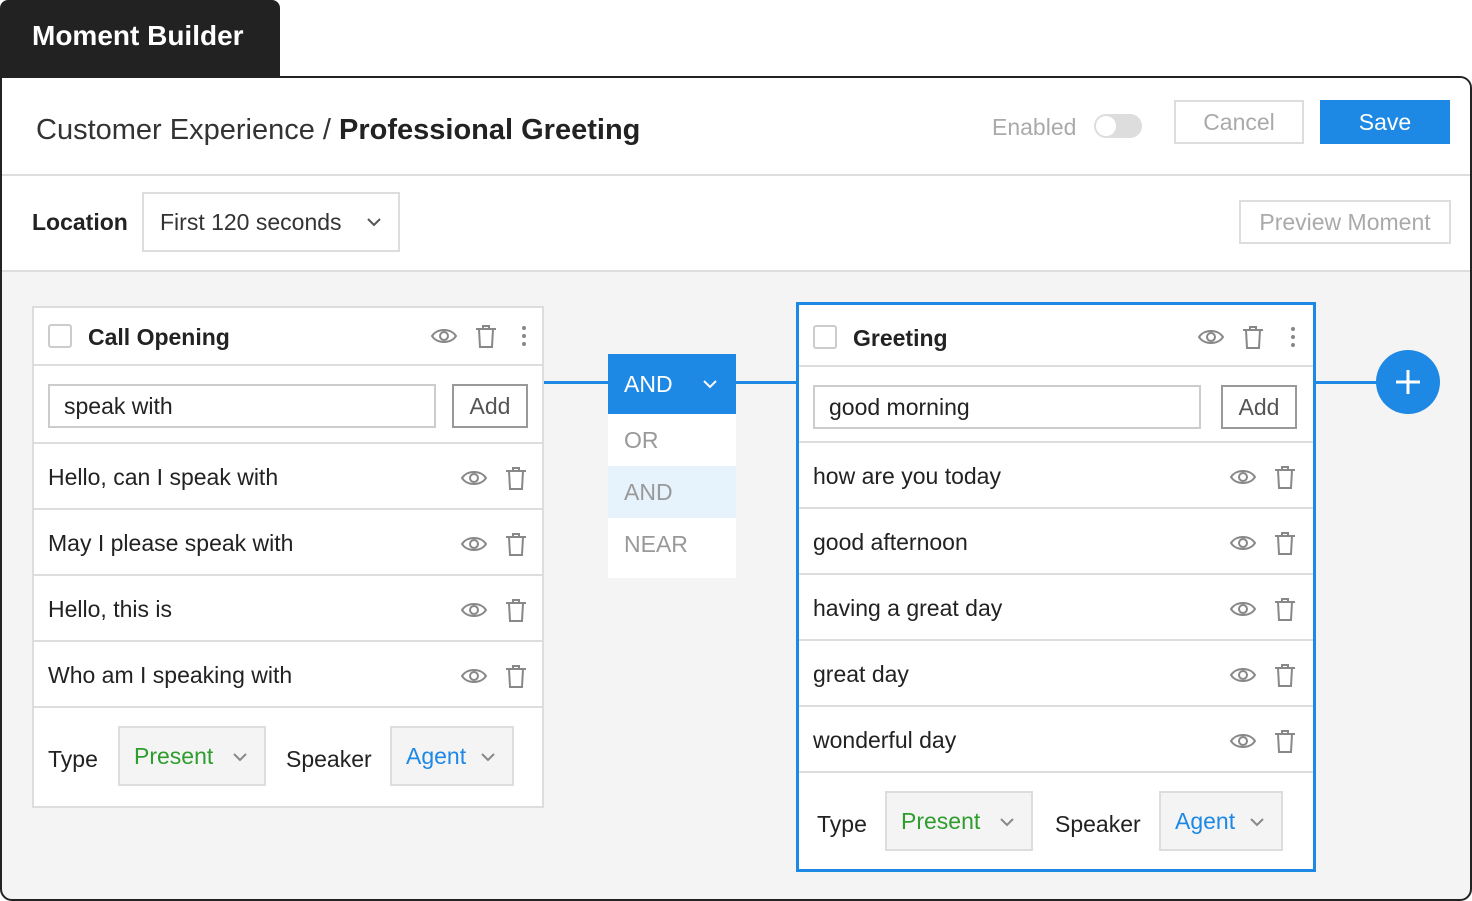  I want to click on location-select: First 120 seconds, so click(271, 222).